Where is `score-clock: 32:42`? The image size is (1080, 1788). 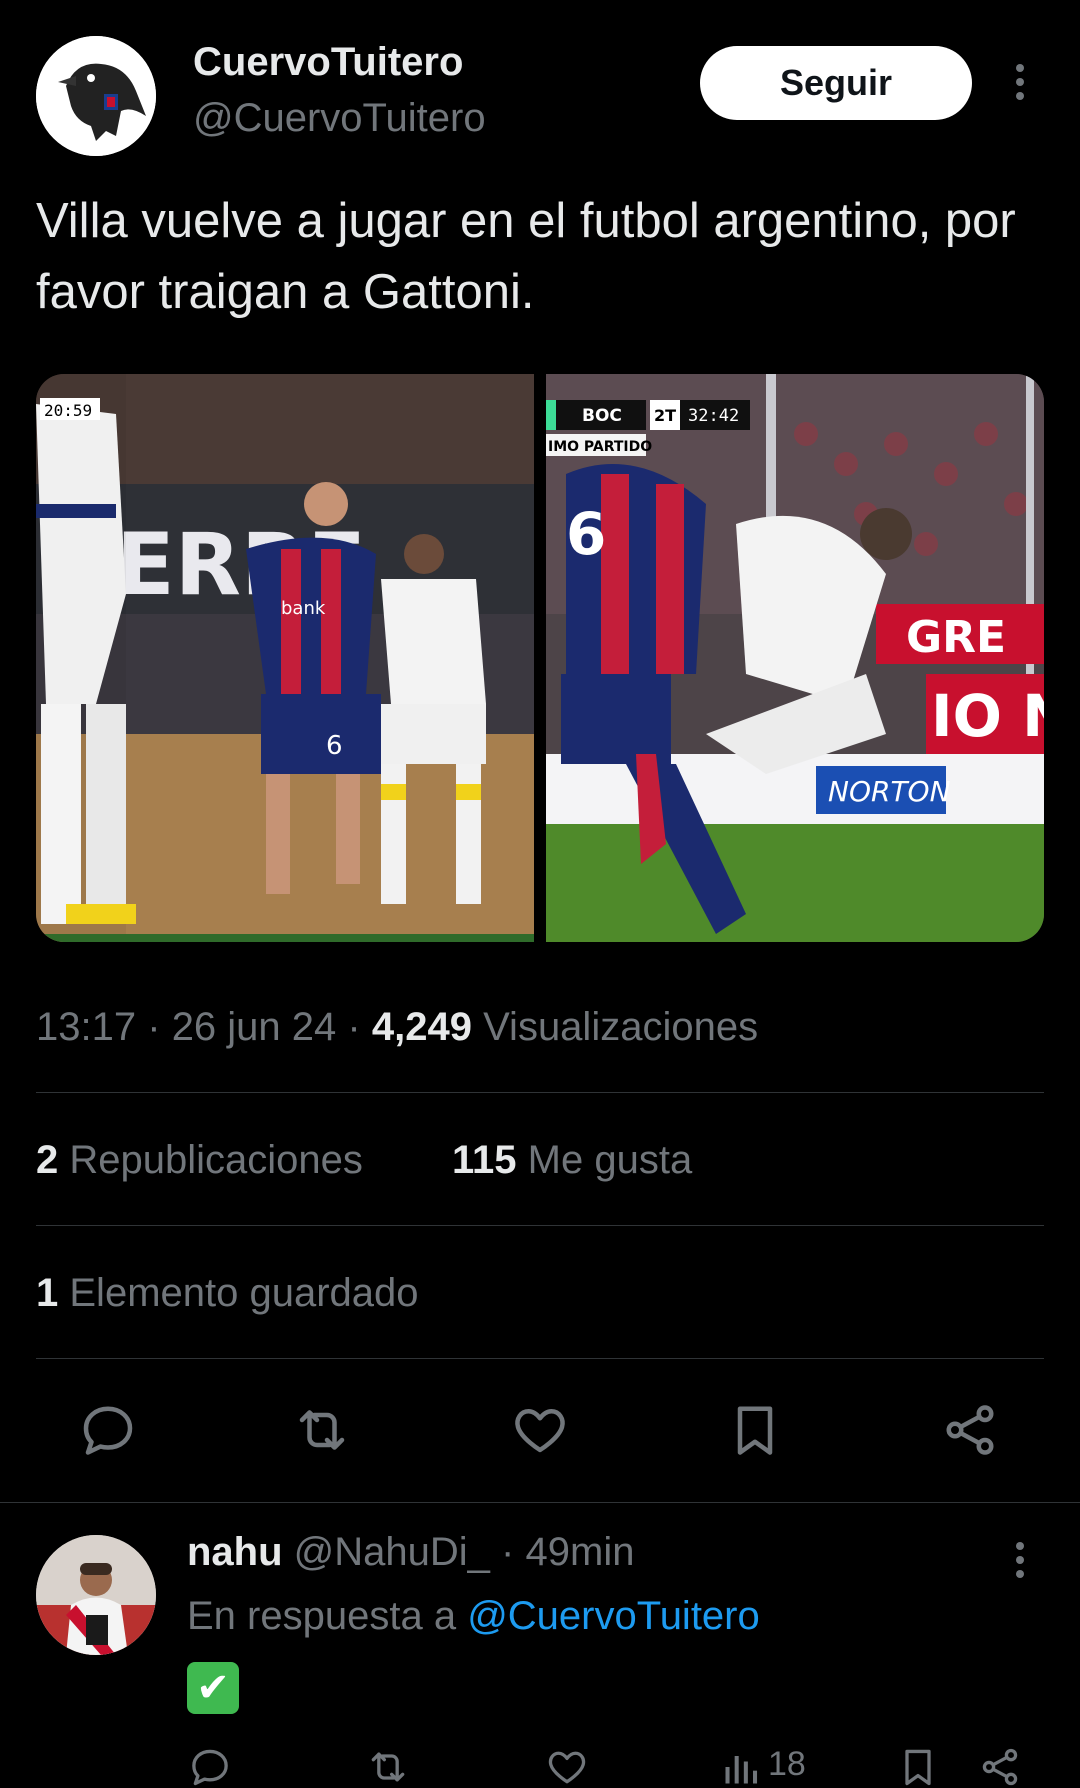 score-clock: 32:42 is located at coordinates (713, 416).